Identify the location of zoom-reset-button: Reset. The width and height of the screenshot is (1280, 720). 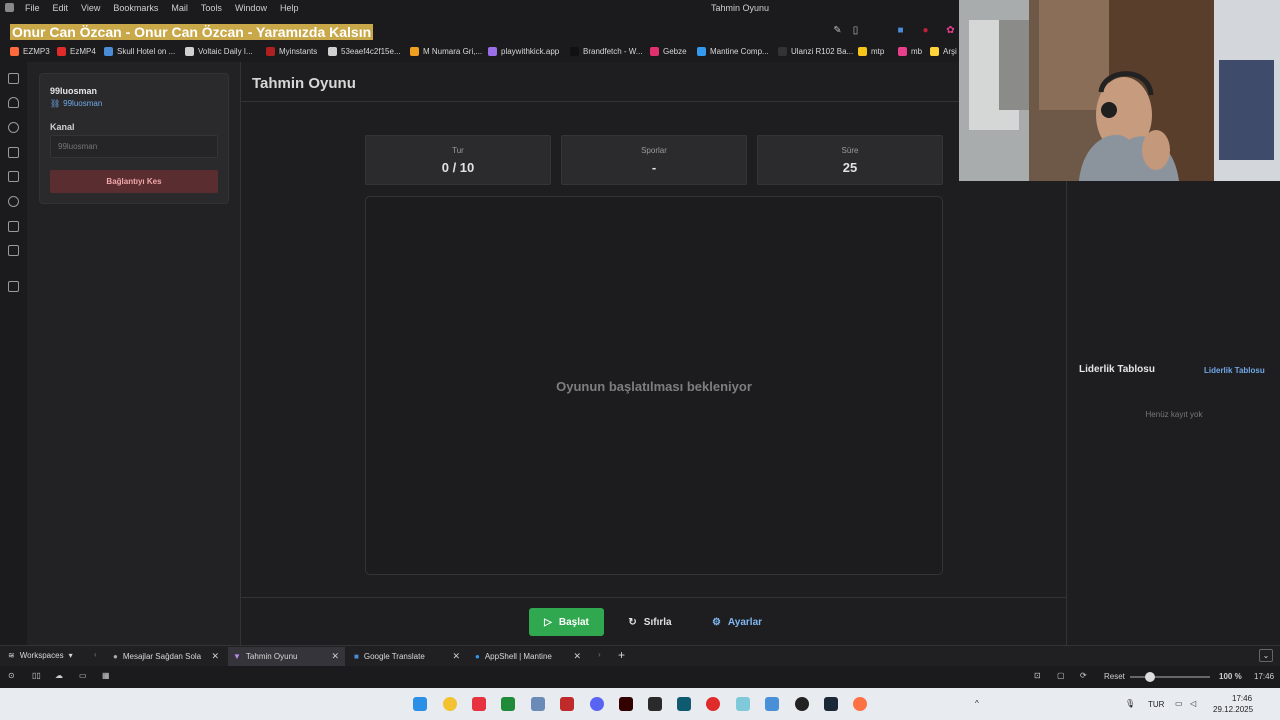
(1114, 676).